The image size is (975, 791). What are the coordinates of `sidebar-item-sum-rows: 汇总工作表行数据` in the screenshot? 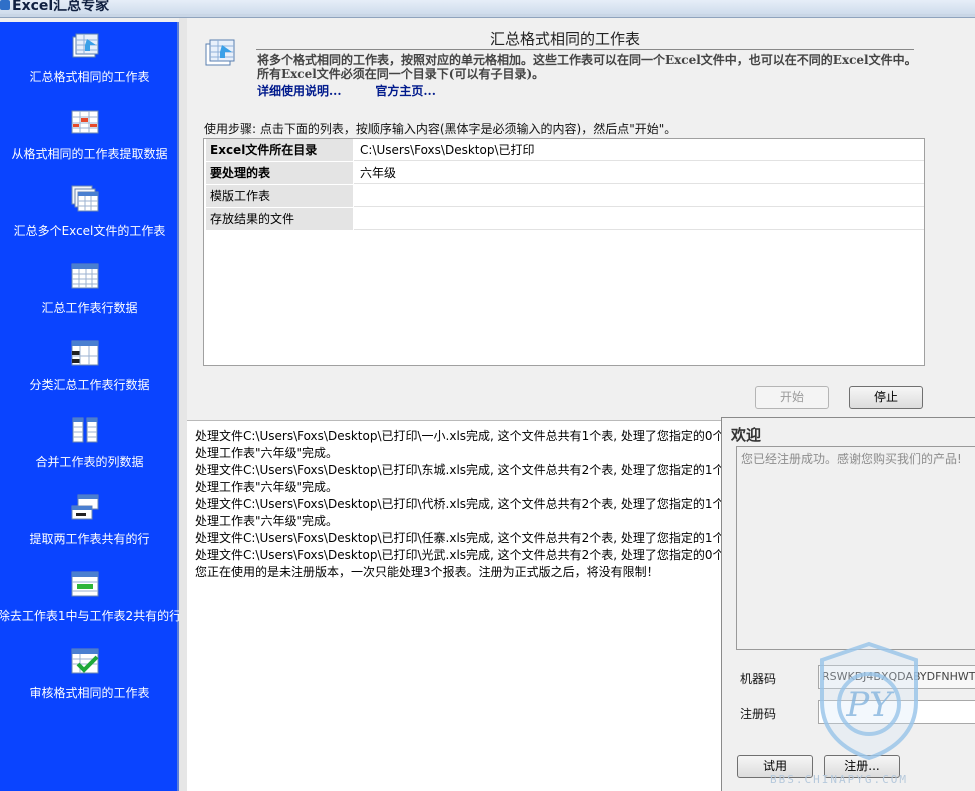 It's located at (89, 294).